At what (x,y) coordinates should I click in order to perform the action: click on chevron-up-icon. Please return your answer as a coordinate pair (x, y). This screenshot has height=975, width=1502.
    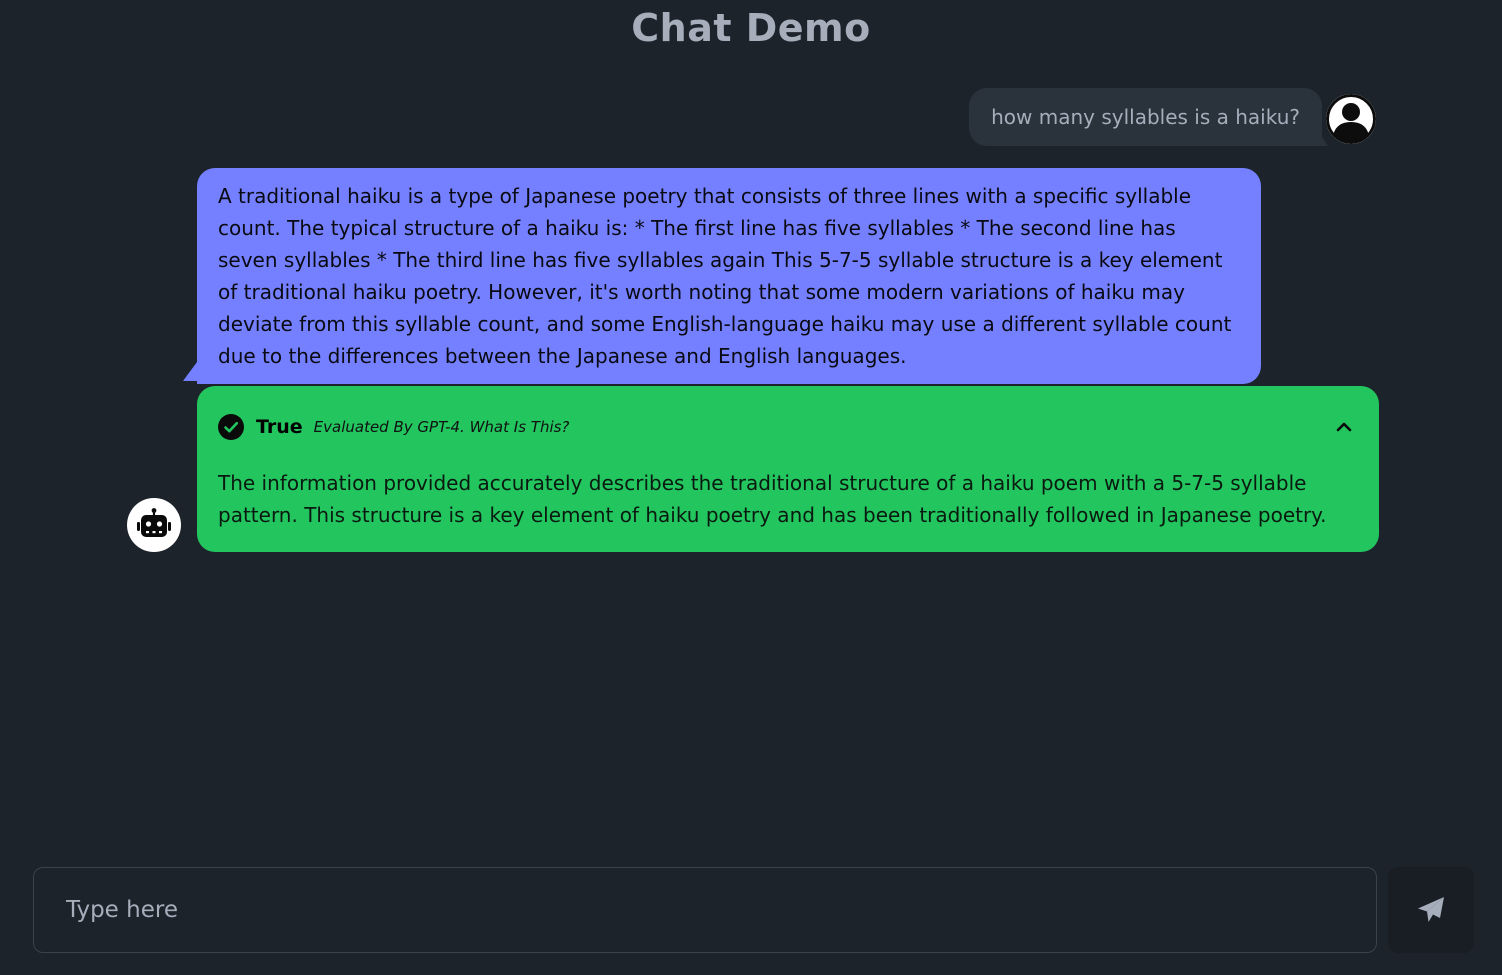
    Looking at the image, I should click on (1344, 427).